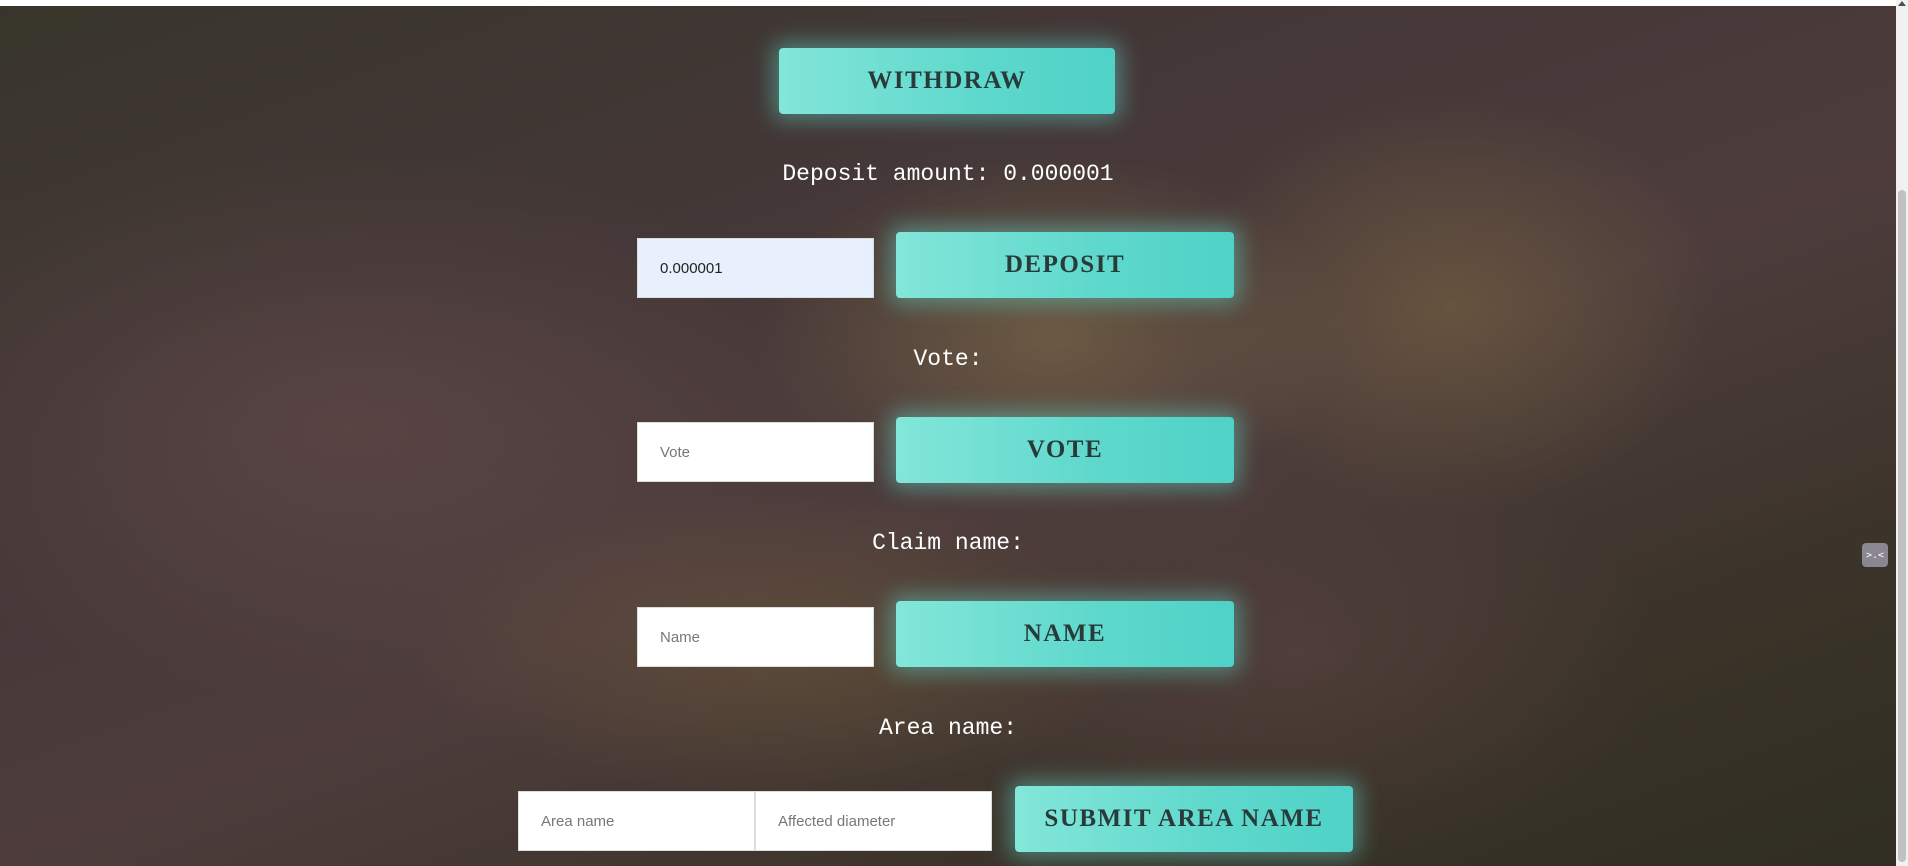 The height and width of the screenshot is (866, 1908). Describe the element at coordinates (755, 452) in the screenshot. I see `vote-input` at that location.